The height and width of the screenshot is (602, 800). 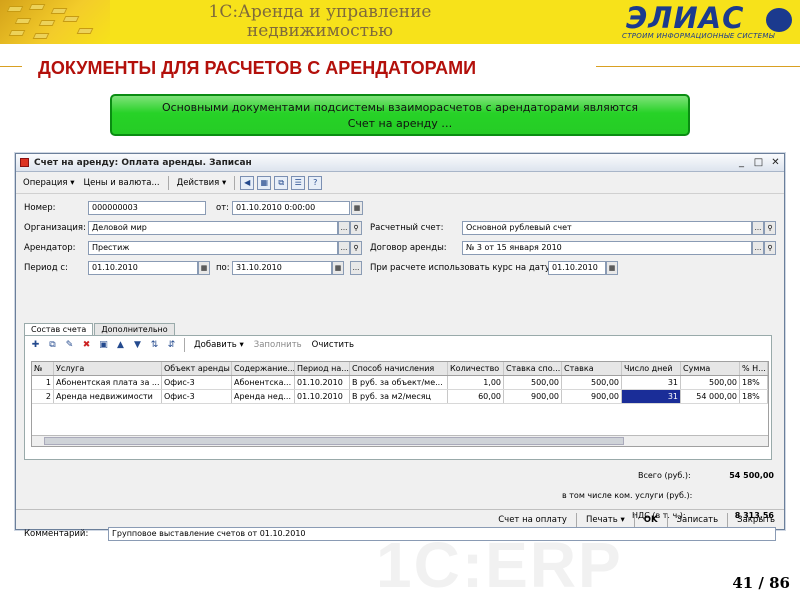 I want to click on move-down-icon: ▼, so click(x=137, y=345).